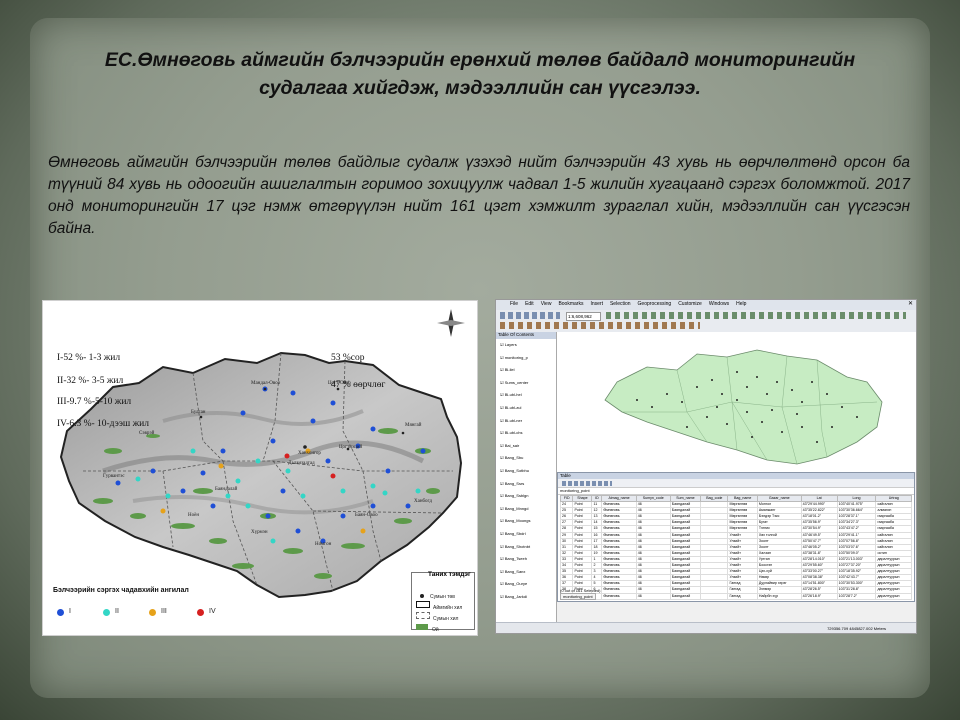 This screenshot has height=720, width=960. I want to click on layer-name: Bl-ubl-chs, so click(513, 433).